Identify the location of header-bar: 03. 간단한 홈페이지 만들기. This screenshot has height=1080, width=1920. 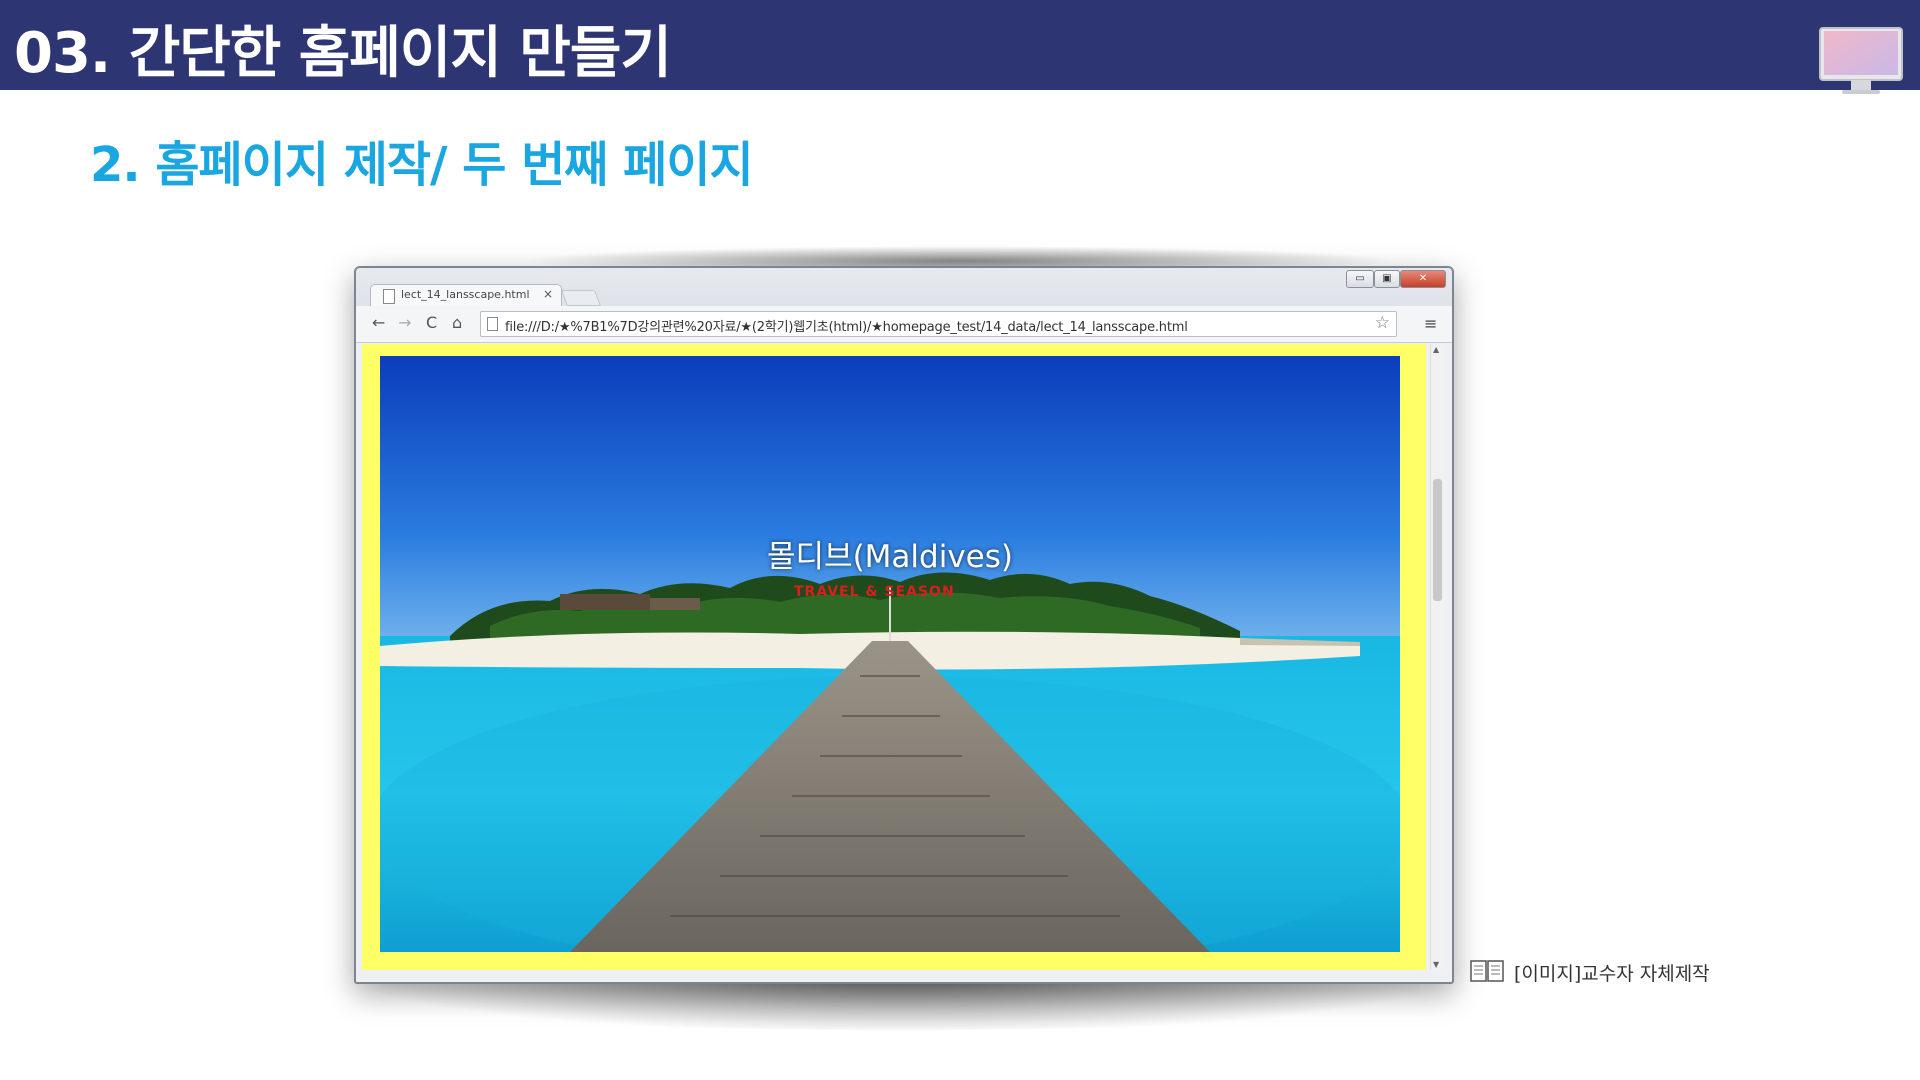
(960, 47).